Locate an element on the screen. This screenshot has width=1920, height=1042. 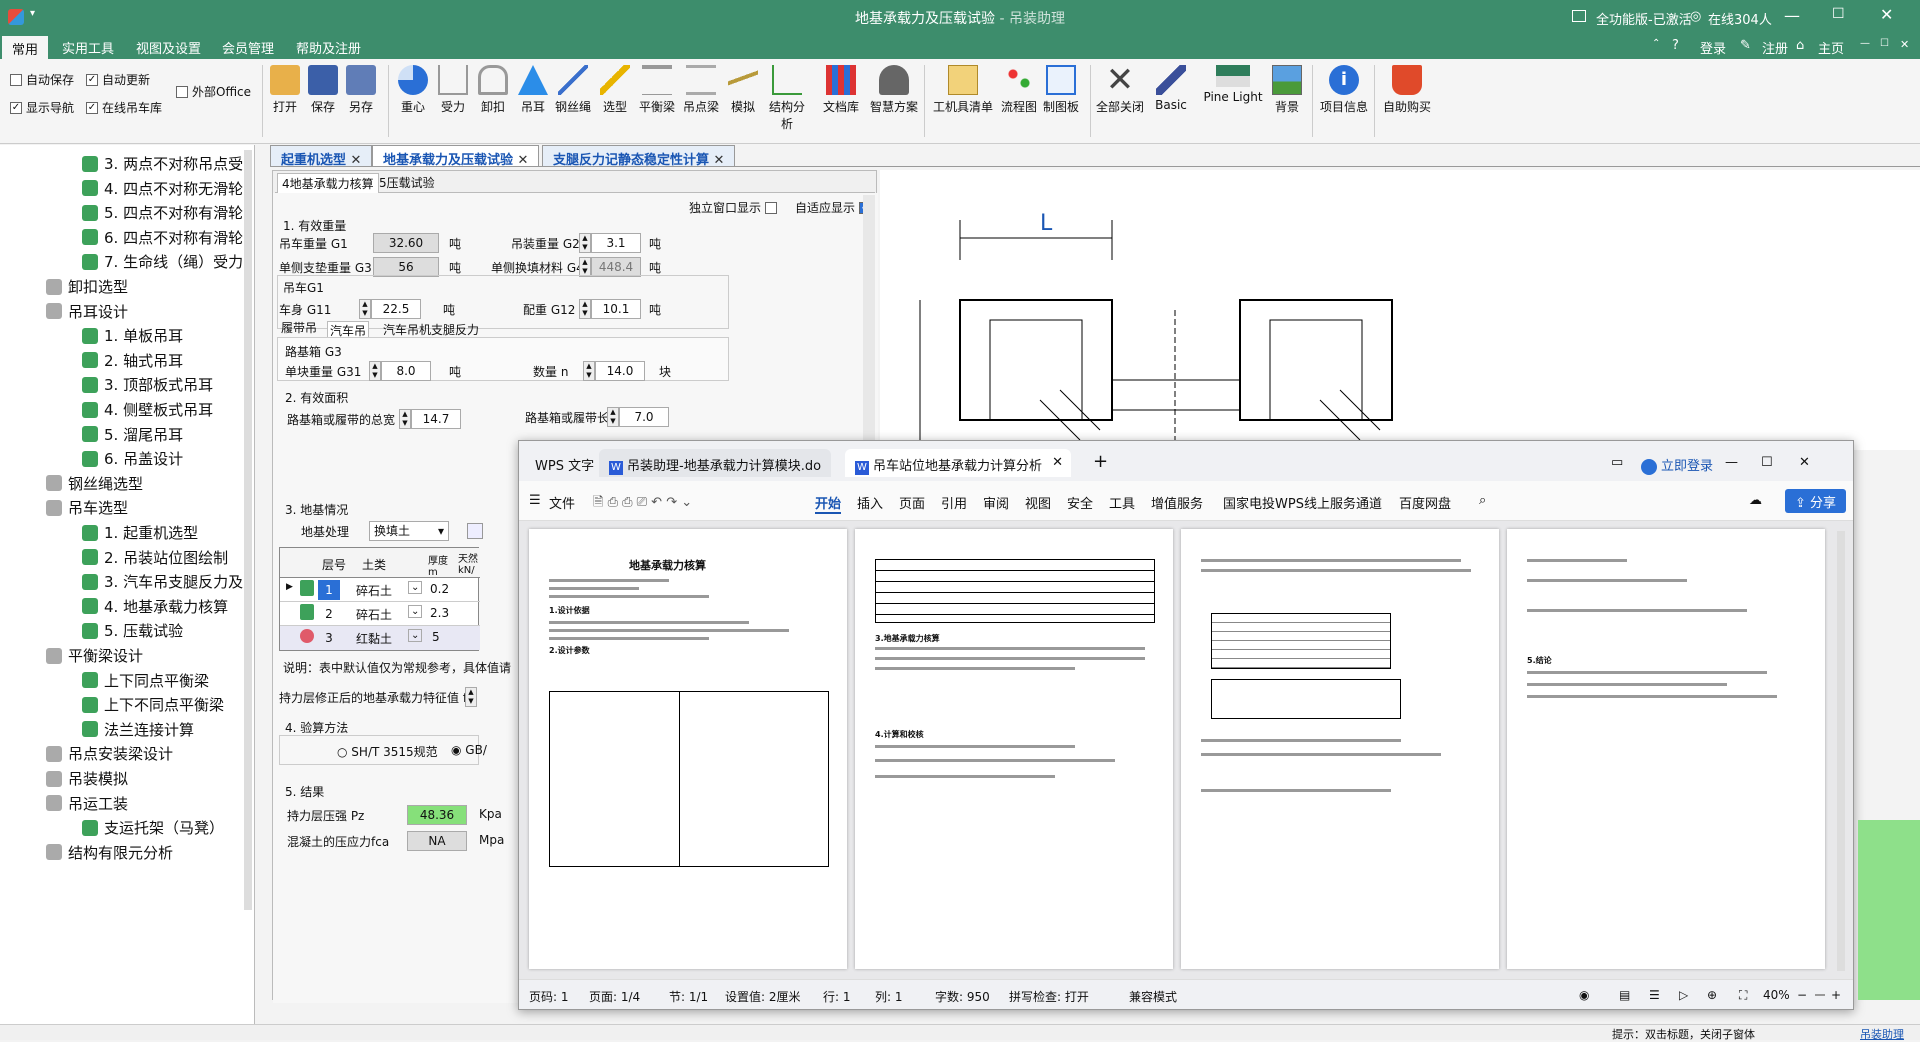
show-nav-checkbox: ✓ 显示导航 is located at coordinates (42, 107).